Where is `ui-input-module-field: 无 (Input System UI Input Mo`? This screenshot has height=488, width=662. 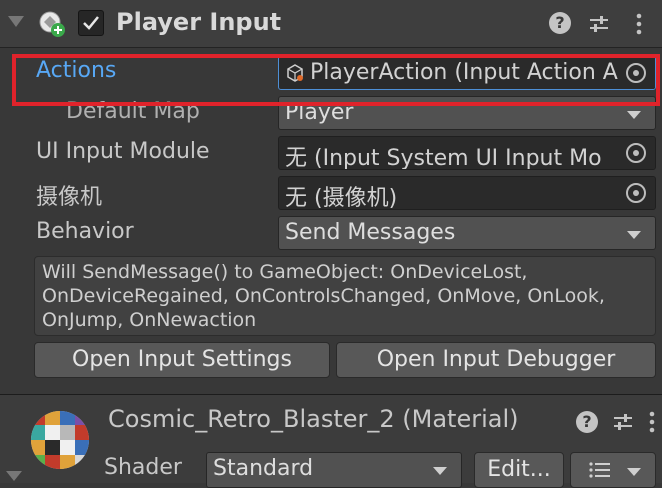
ui-input-module-field: 无 (Input System UI Input Mo is located at coordinates (467, 153).